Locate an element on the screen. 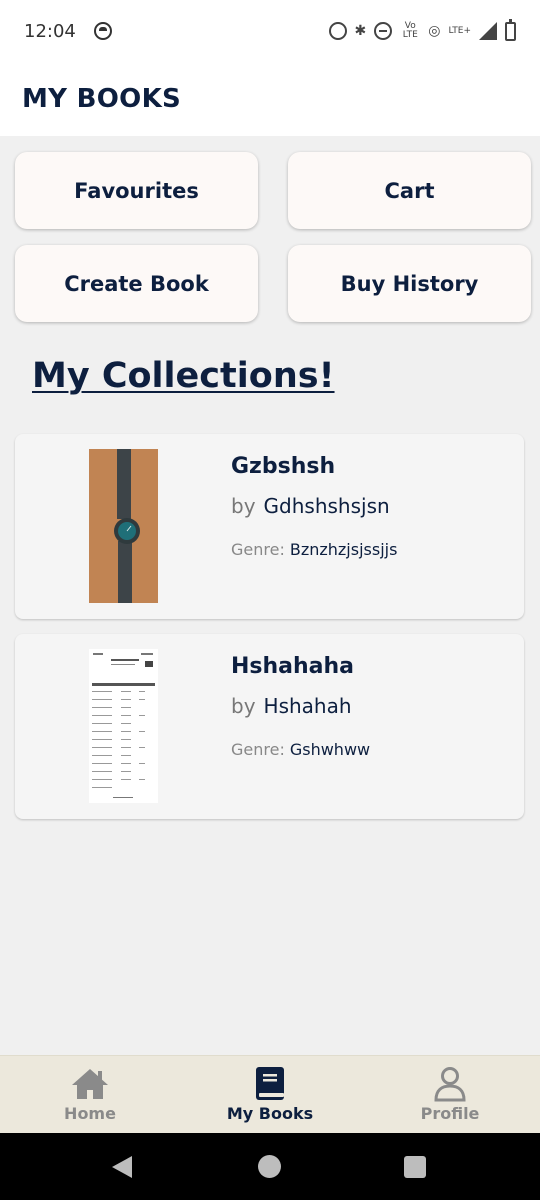 This screenshot has width=540, height=1200. book-title: Hshahaha is located at coordinates (293, 666).